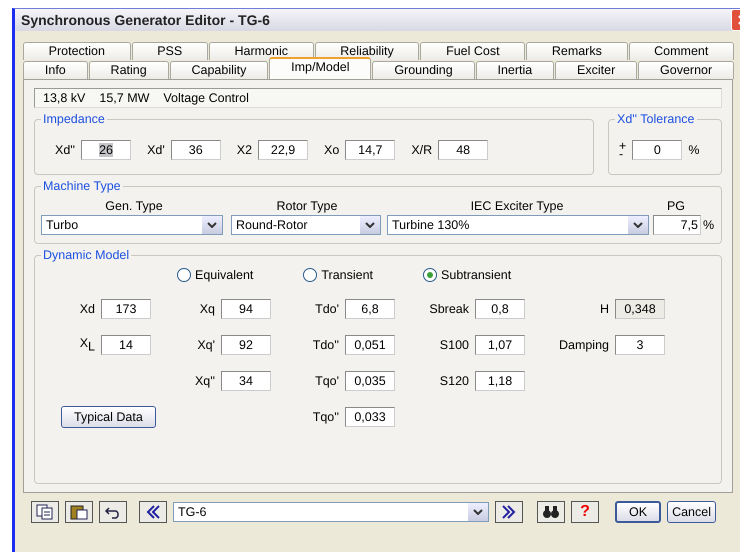  I want to click on input-field: 0, so click(657, 150).